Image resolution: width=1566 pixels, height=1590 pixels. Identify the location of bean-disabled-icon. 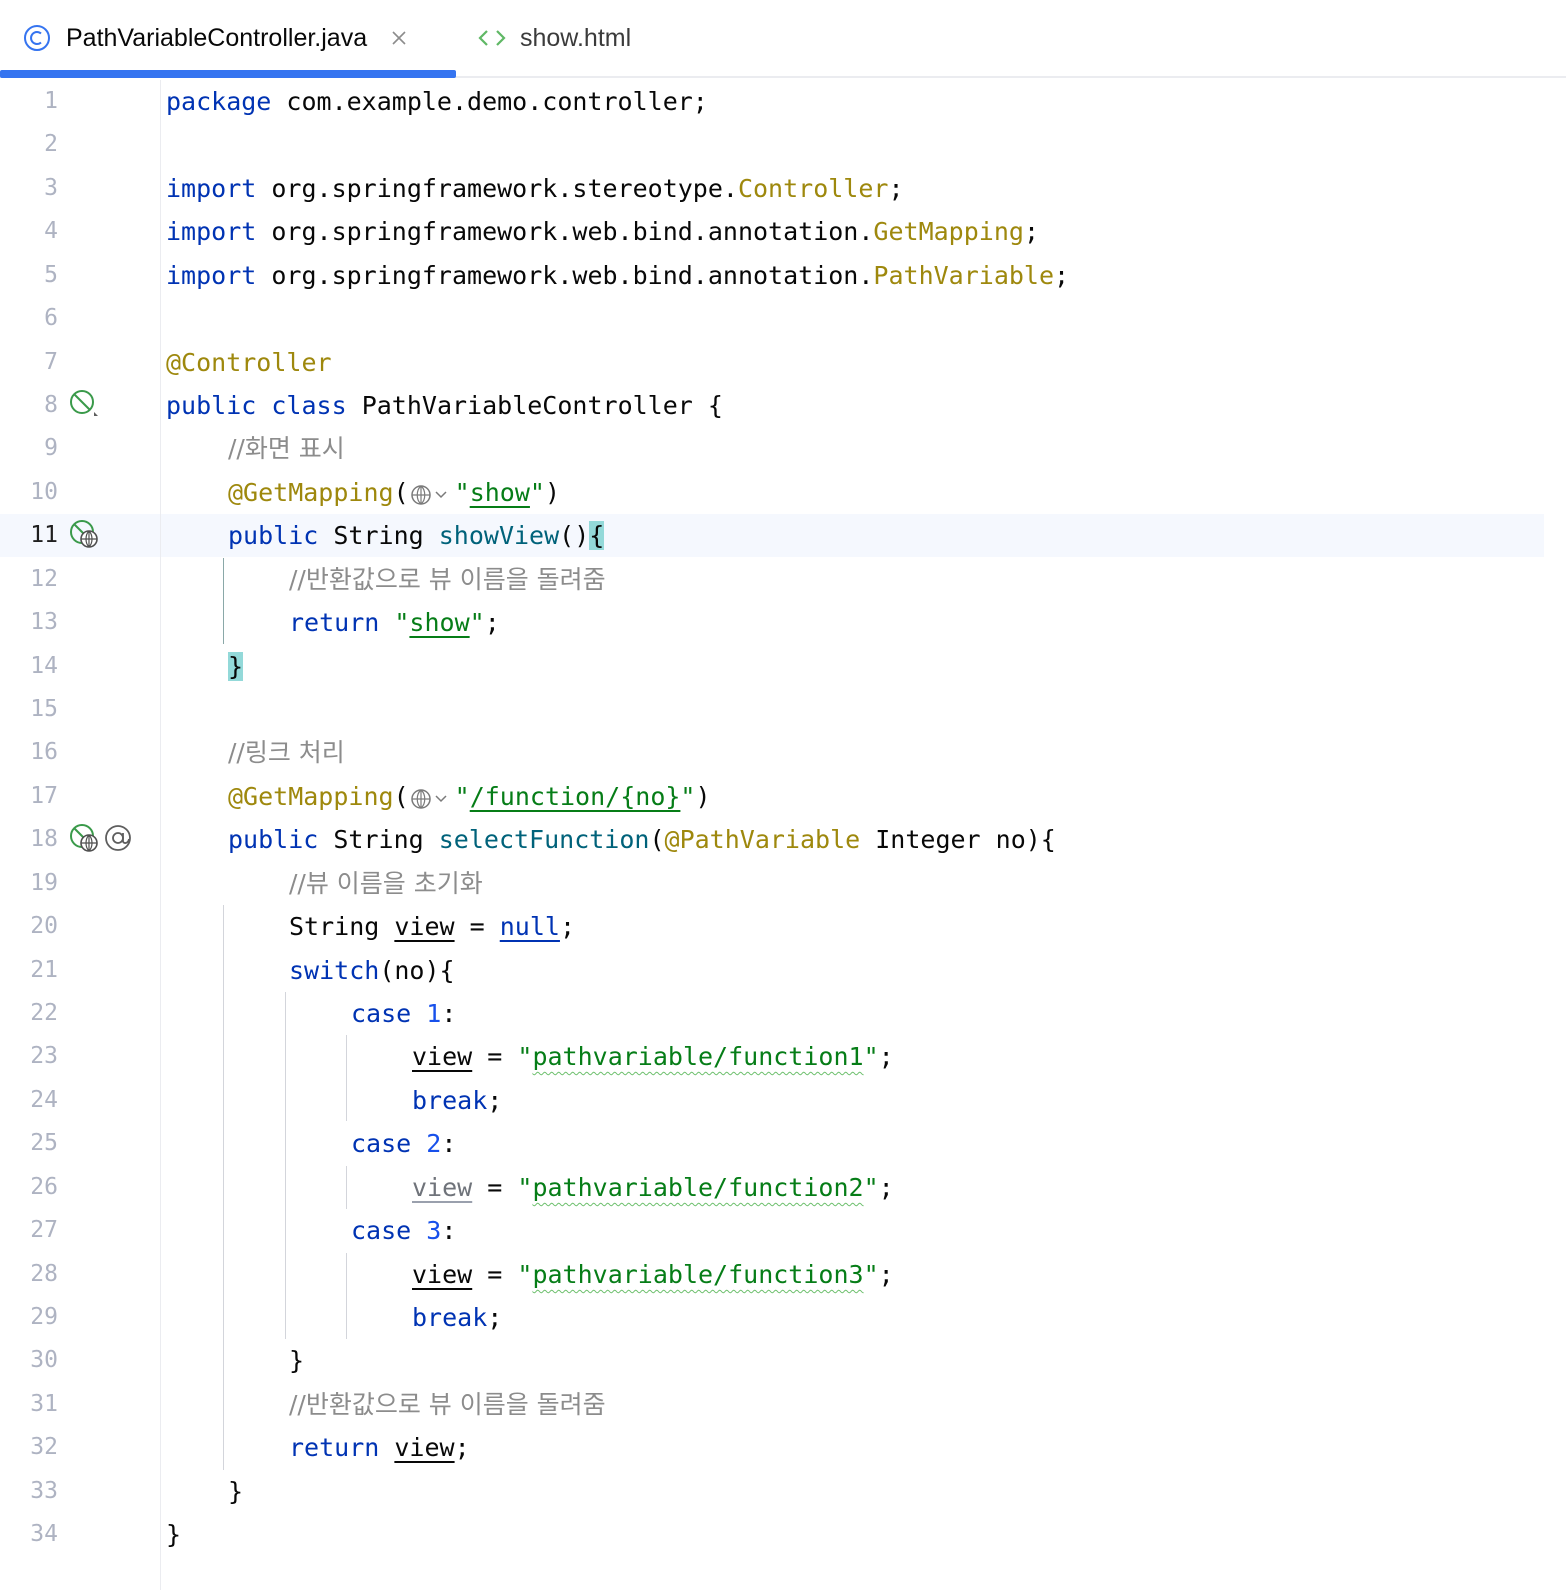
(84, 404).